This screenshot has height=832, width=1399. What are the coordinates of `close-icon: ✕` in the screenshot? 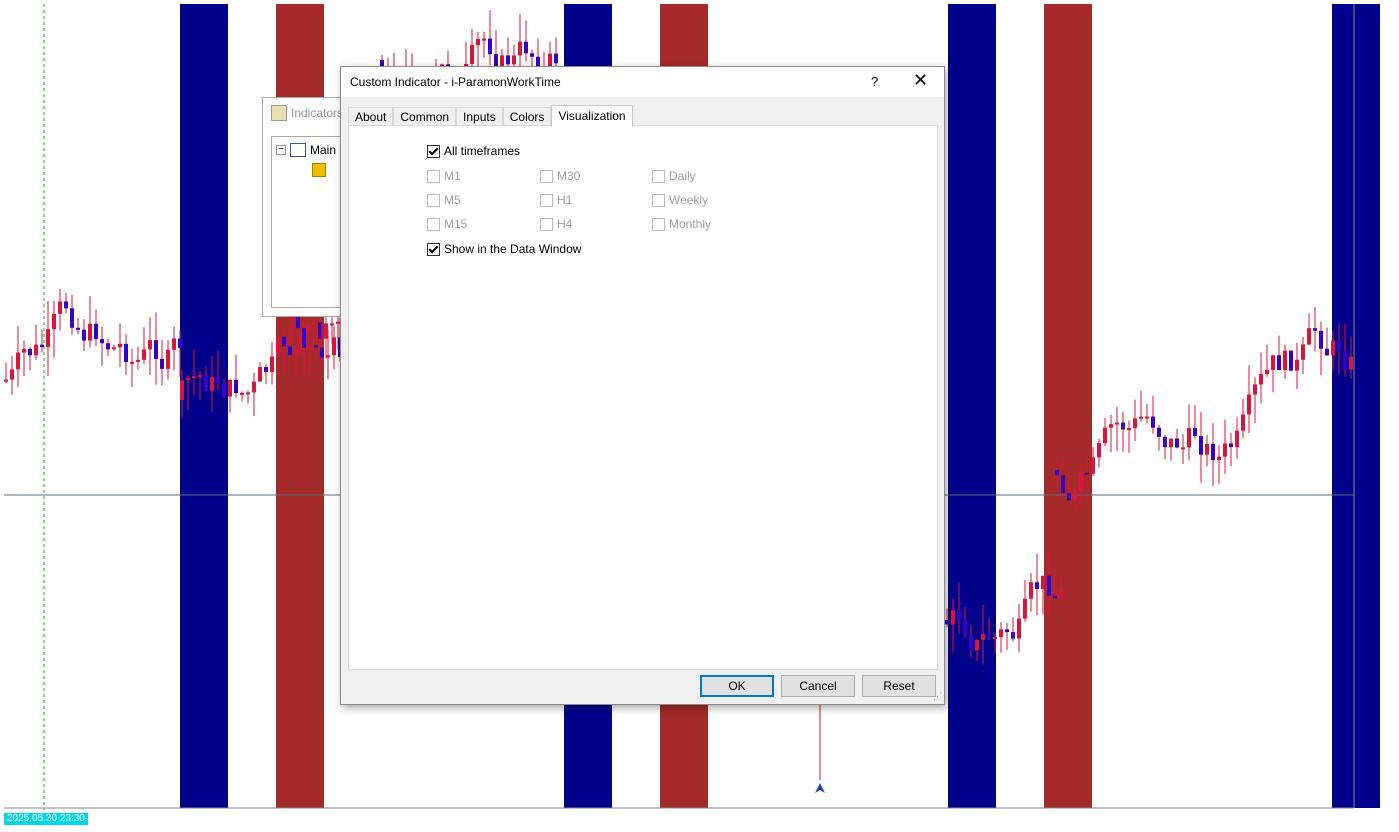 It's located at (920, 80).